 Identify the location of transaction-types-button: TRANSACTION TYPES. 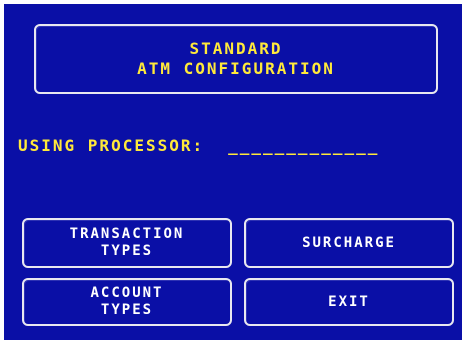
(127, 243).